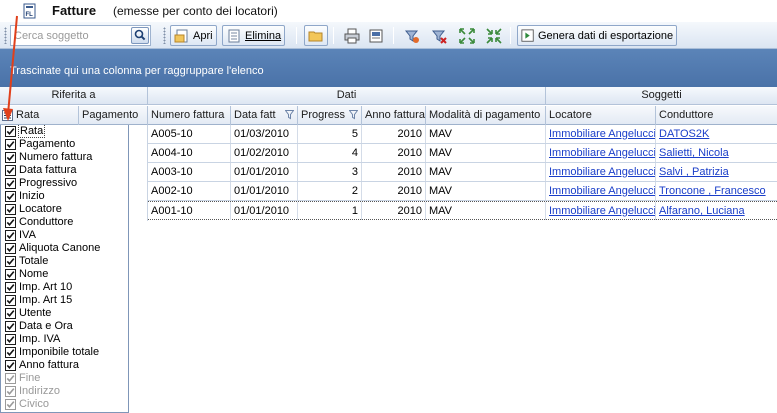 Image resolution: width=777 pixels, height=413 pixels. Describe the element at coordinates (64, 300) in the screenshot. I see `column-chooser-item: Imp. Art 15` at that location.